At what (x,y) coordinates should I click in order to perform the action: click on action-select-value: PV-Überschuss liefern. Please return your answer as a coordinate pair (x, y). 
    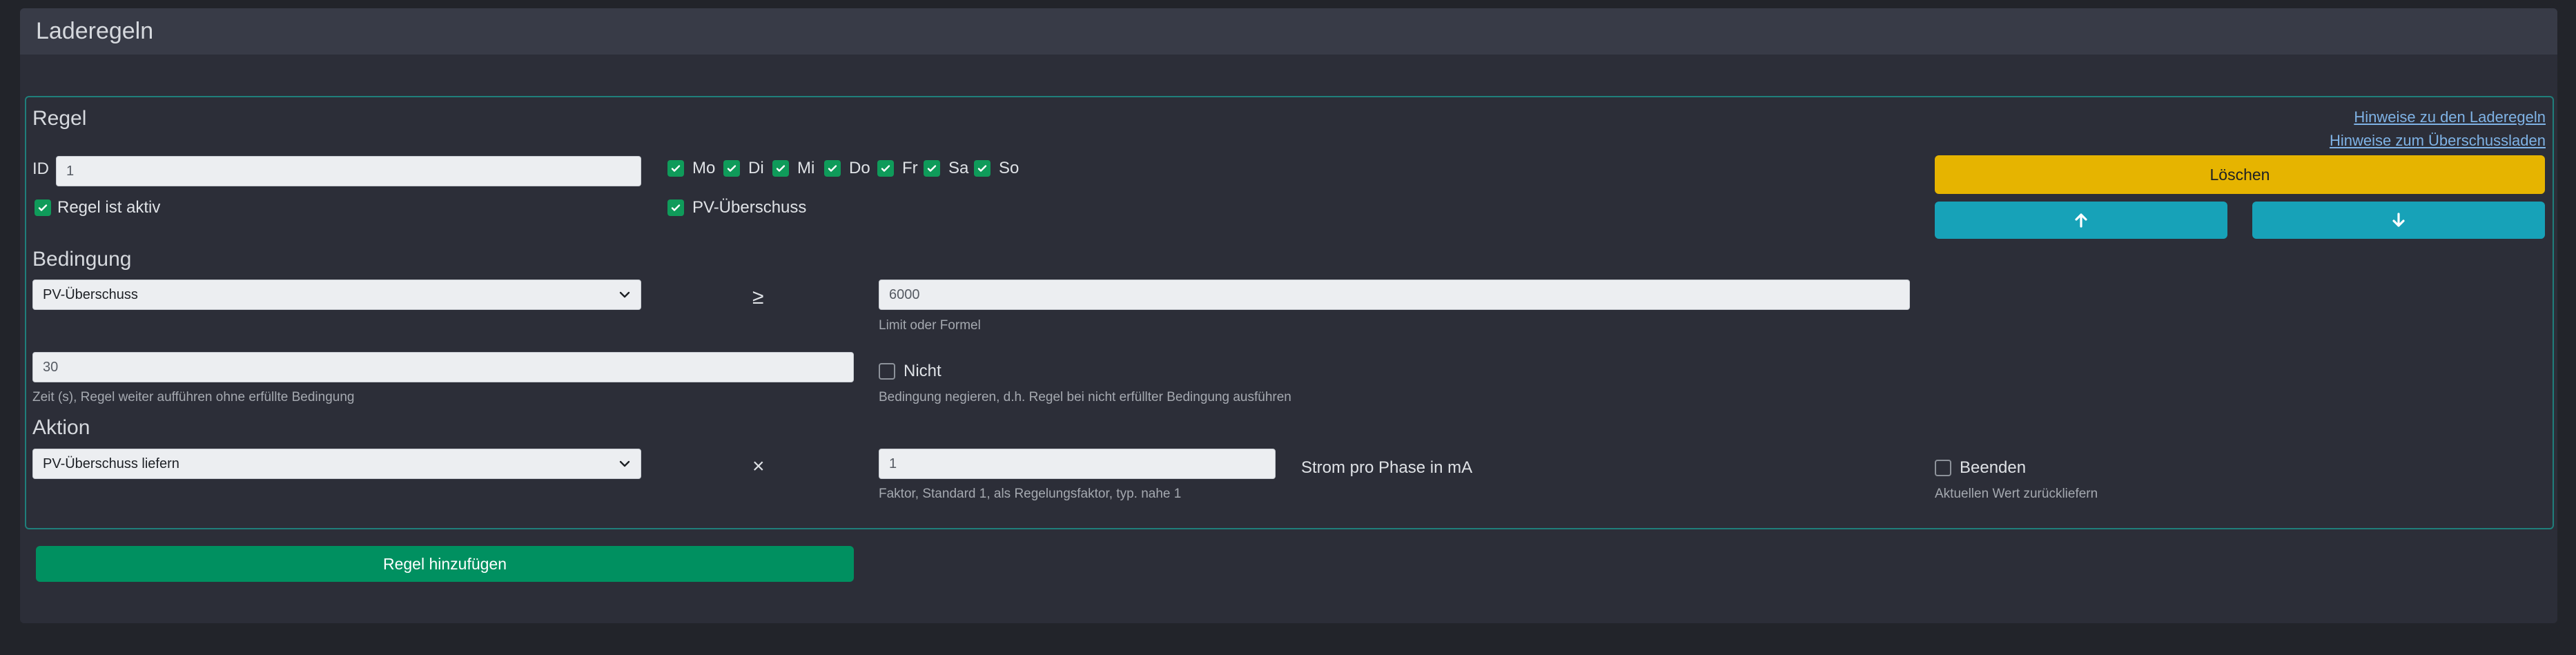
    Looking at the image, I should click on (111, 463).